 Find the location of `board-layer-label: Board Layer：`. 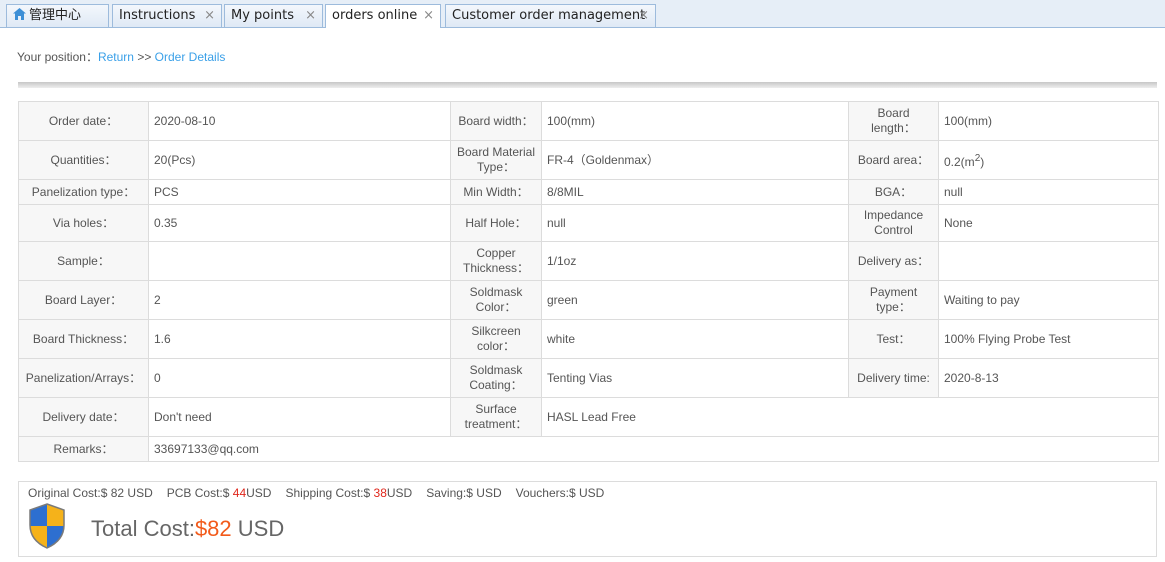

board-layer-label: Board Layer： is located at coordinates (83, 300).